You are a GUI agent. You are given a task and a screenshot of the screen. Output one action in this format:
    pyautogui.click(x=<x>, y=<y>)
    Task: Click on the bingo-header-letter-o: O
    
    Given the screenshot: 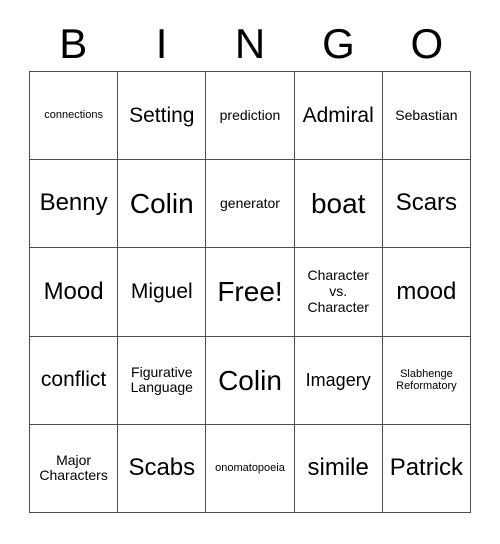 What is the action you would take?
    pyautogui.click(x=427, y=43)
    